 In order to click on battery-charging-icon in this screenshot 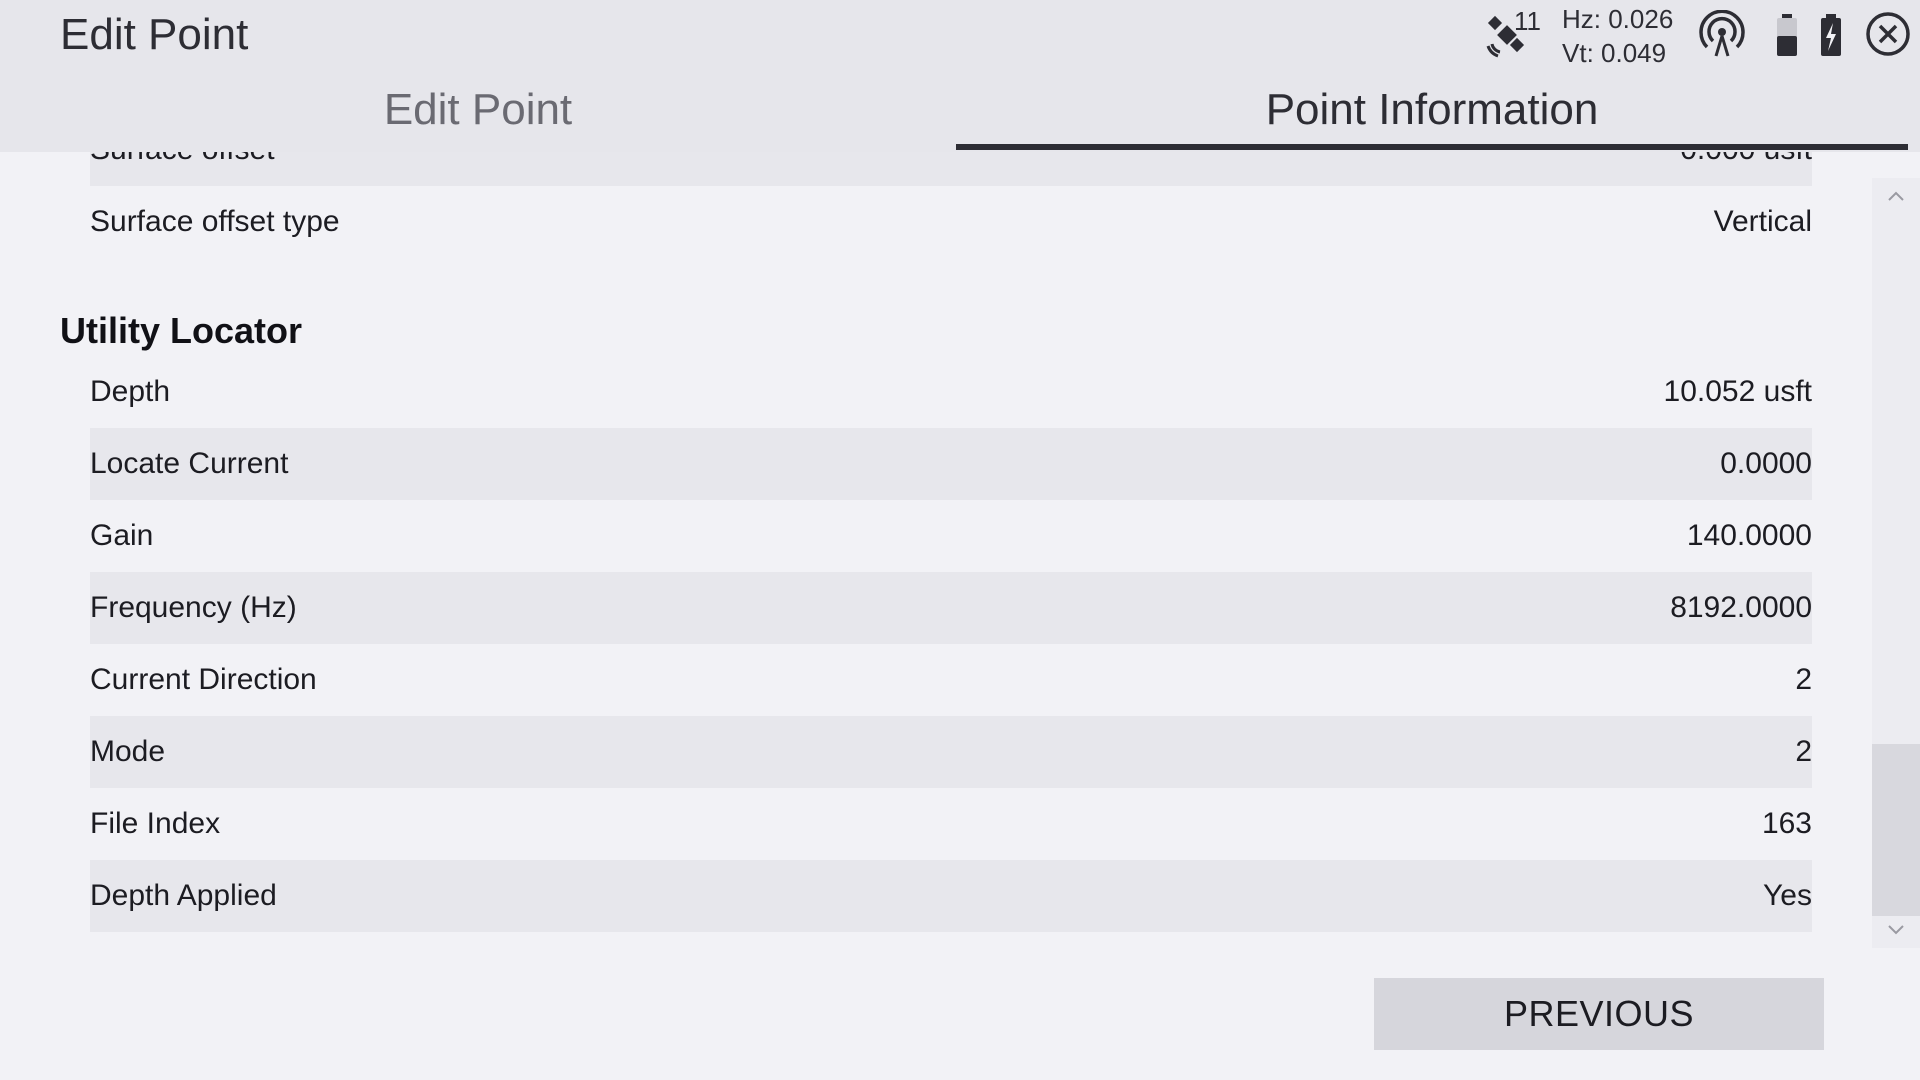, I will do `click(1842, 36)`.